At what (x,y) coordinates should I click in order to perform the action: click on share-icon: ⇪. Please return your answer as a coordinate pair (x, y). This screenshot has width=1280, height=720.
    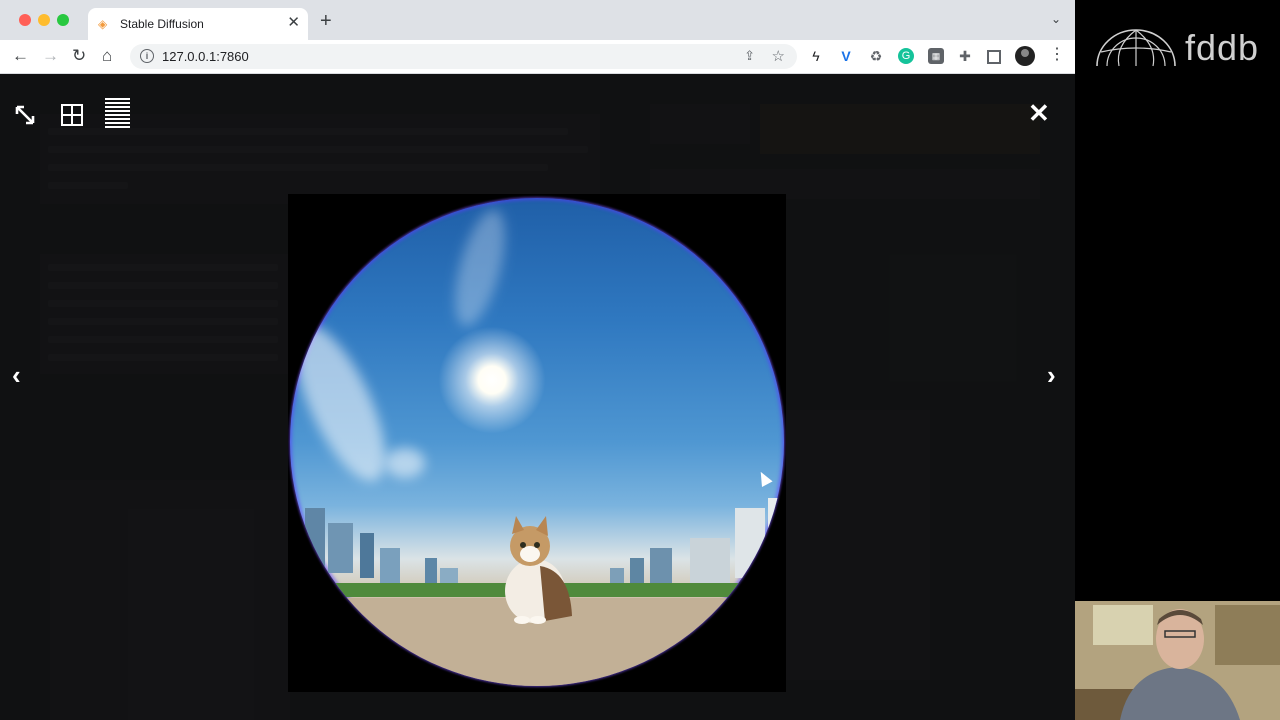
    Looking at the image, I should click on (749, 56).